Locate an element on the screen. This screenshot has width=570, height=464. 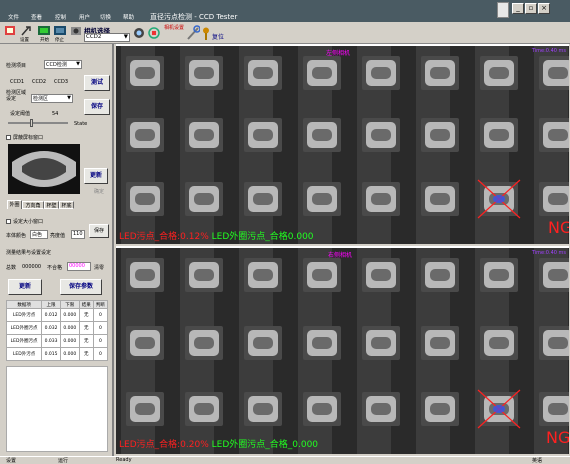
col-header: 下限 is located at coordinates (69, 304).